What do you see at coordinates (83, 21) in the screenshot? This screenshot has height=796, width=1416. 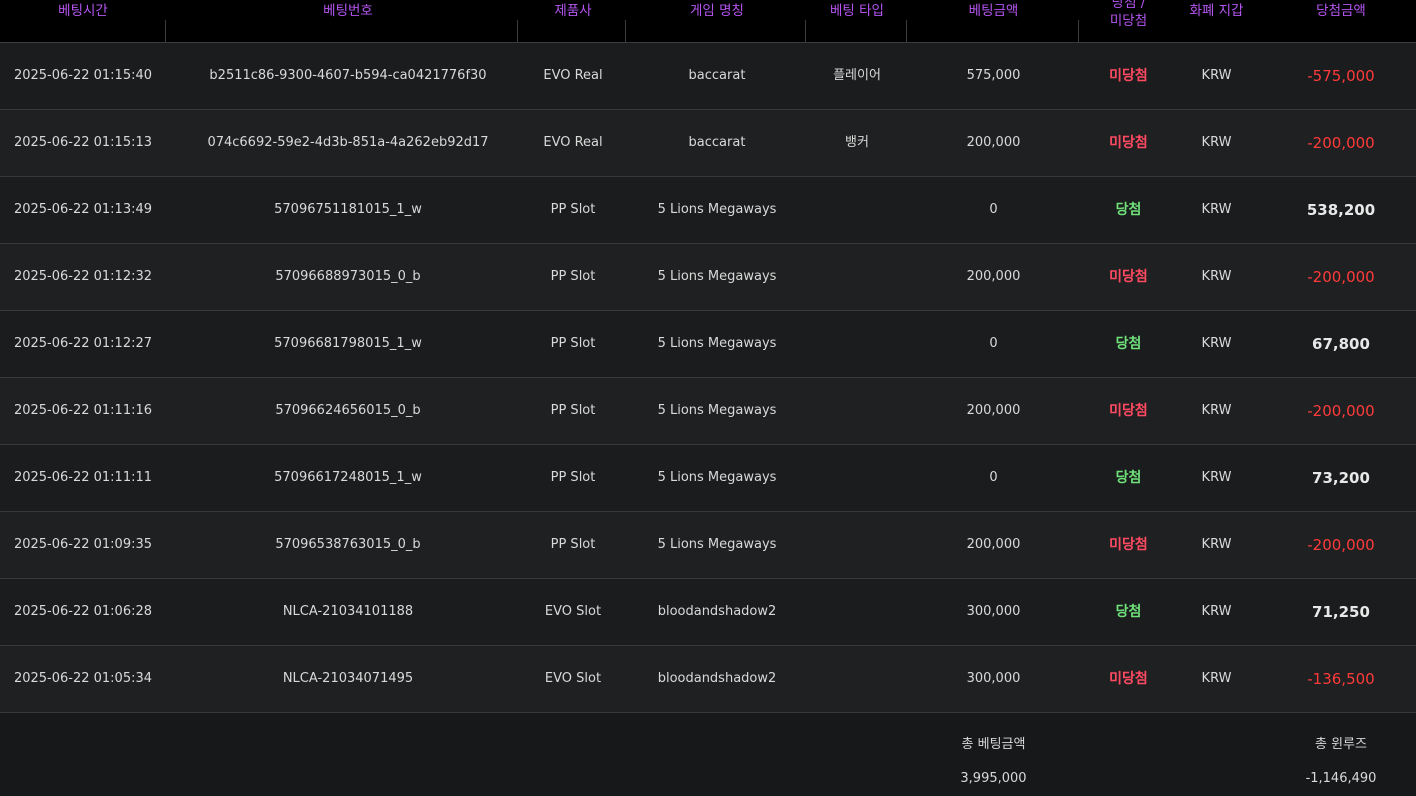 I see `column-header-time: 베팅시간` at bounding box center [83, 21].